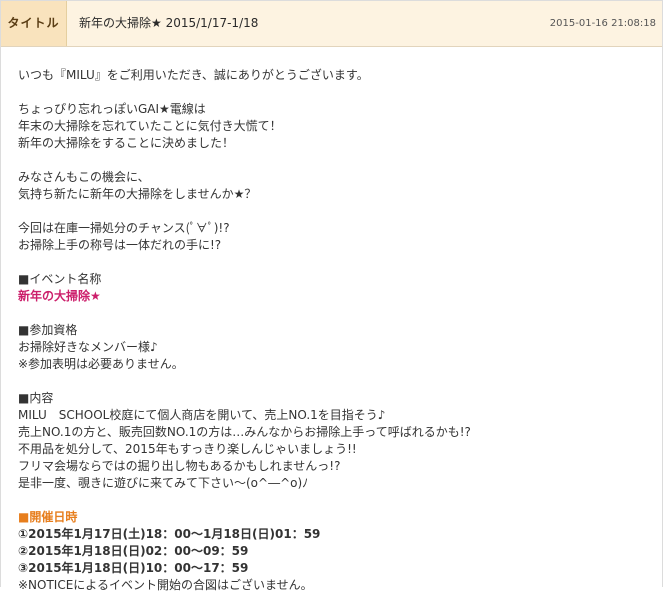  I want to click on body-text: ※参加表明は必要ありません。, so click(101, 364).